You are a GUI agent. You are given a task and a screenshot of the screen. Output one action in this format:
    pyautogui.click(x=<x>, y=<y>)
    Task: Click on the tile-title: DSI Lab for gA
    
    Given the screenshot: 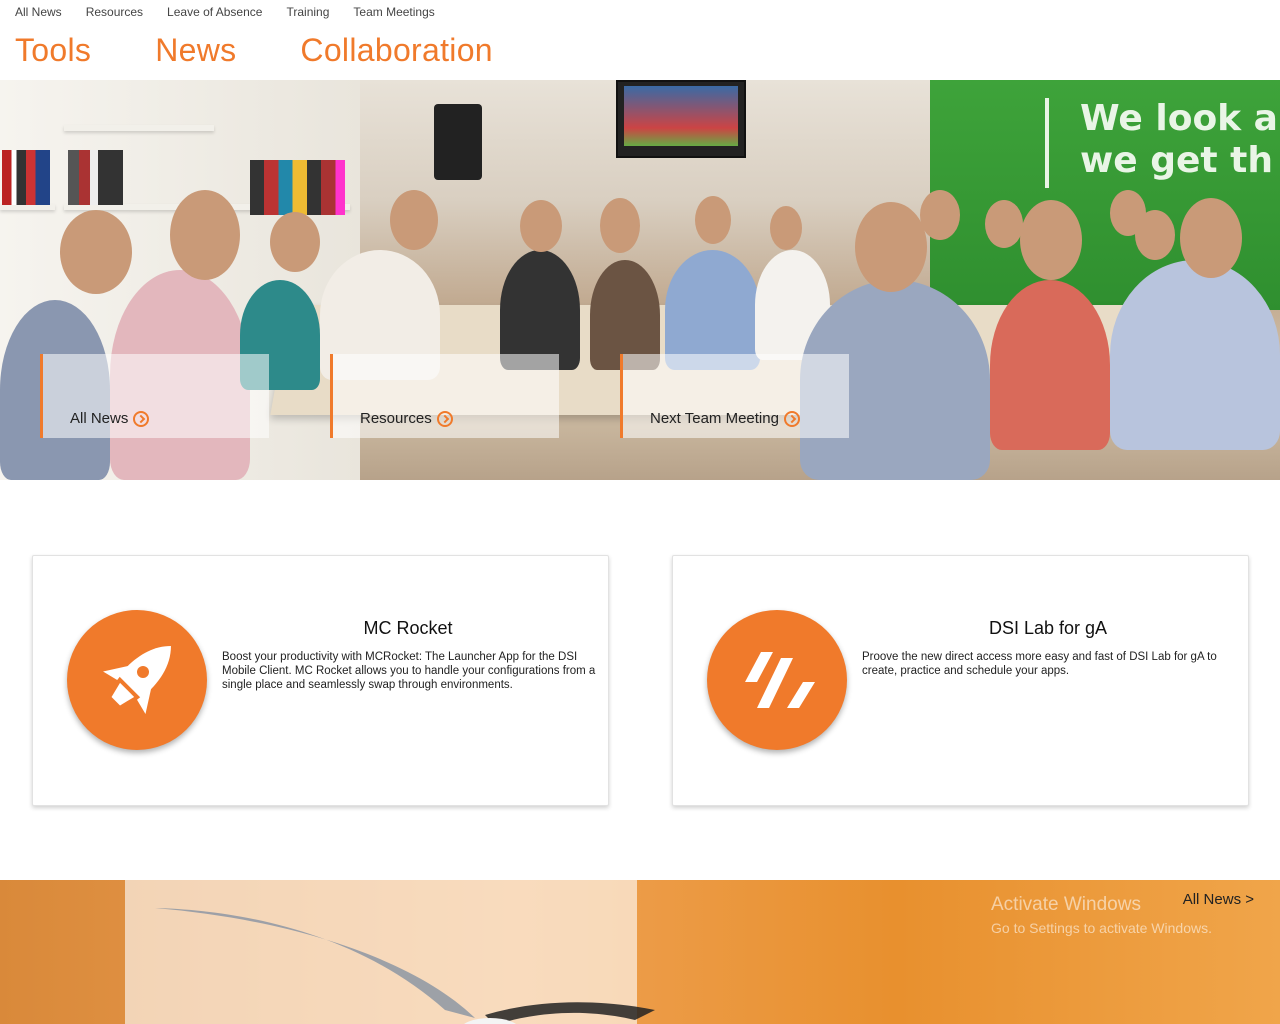 What is the action you would take?
    pyautogui.click(x=1048, y=628)
    